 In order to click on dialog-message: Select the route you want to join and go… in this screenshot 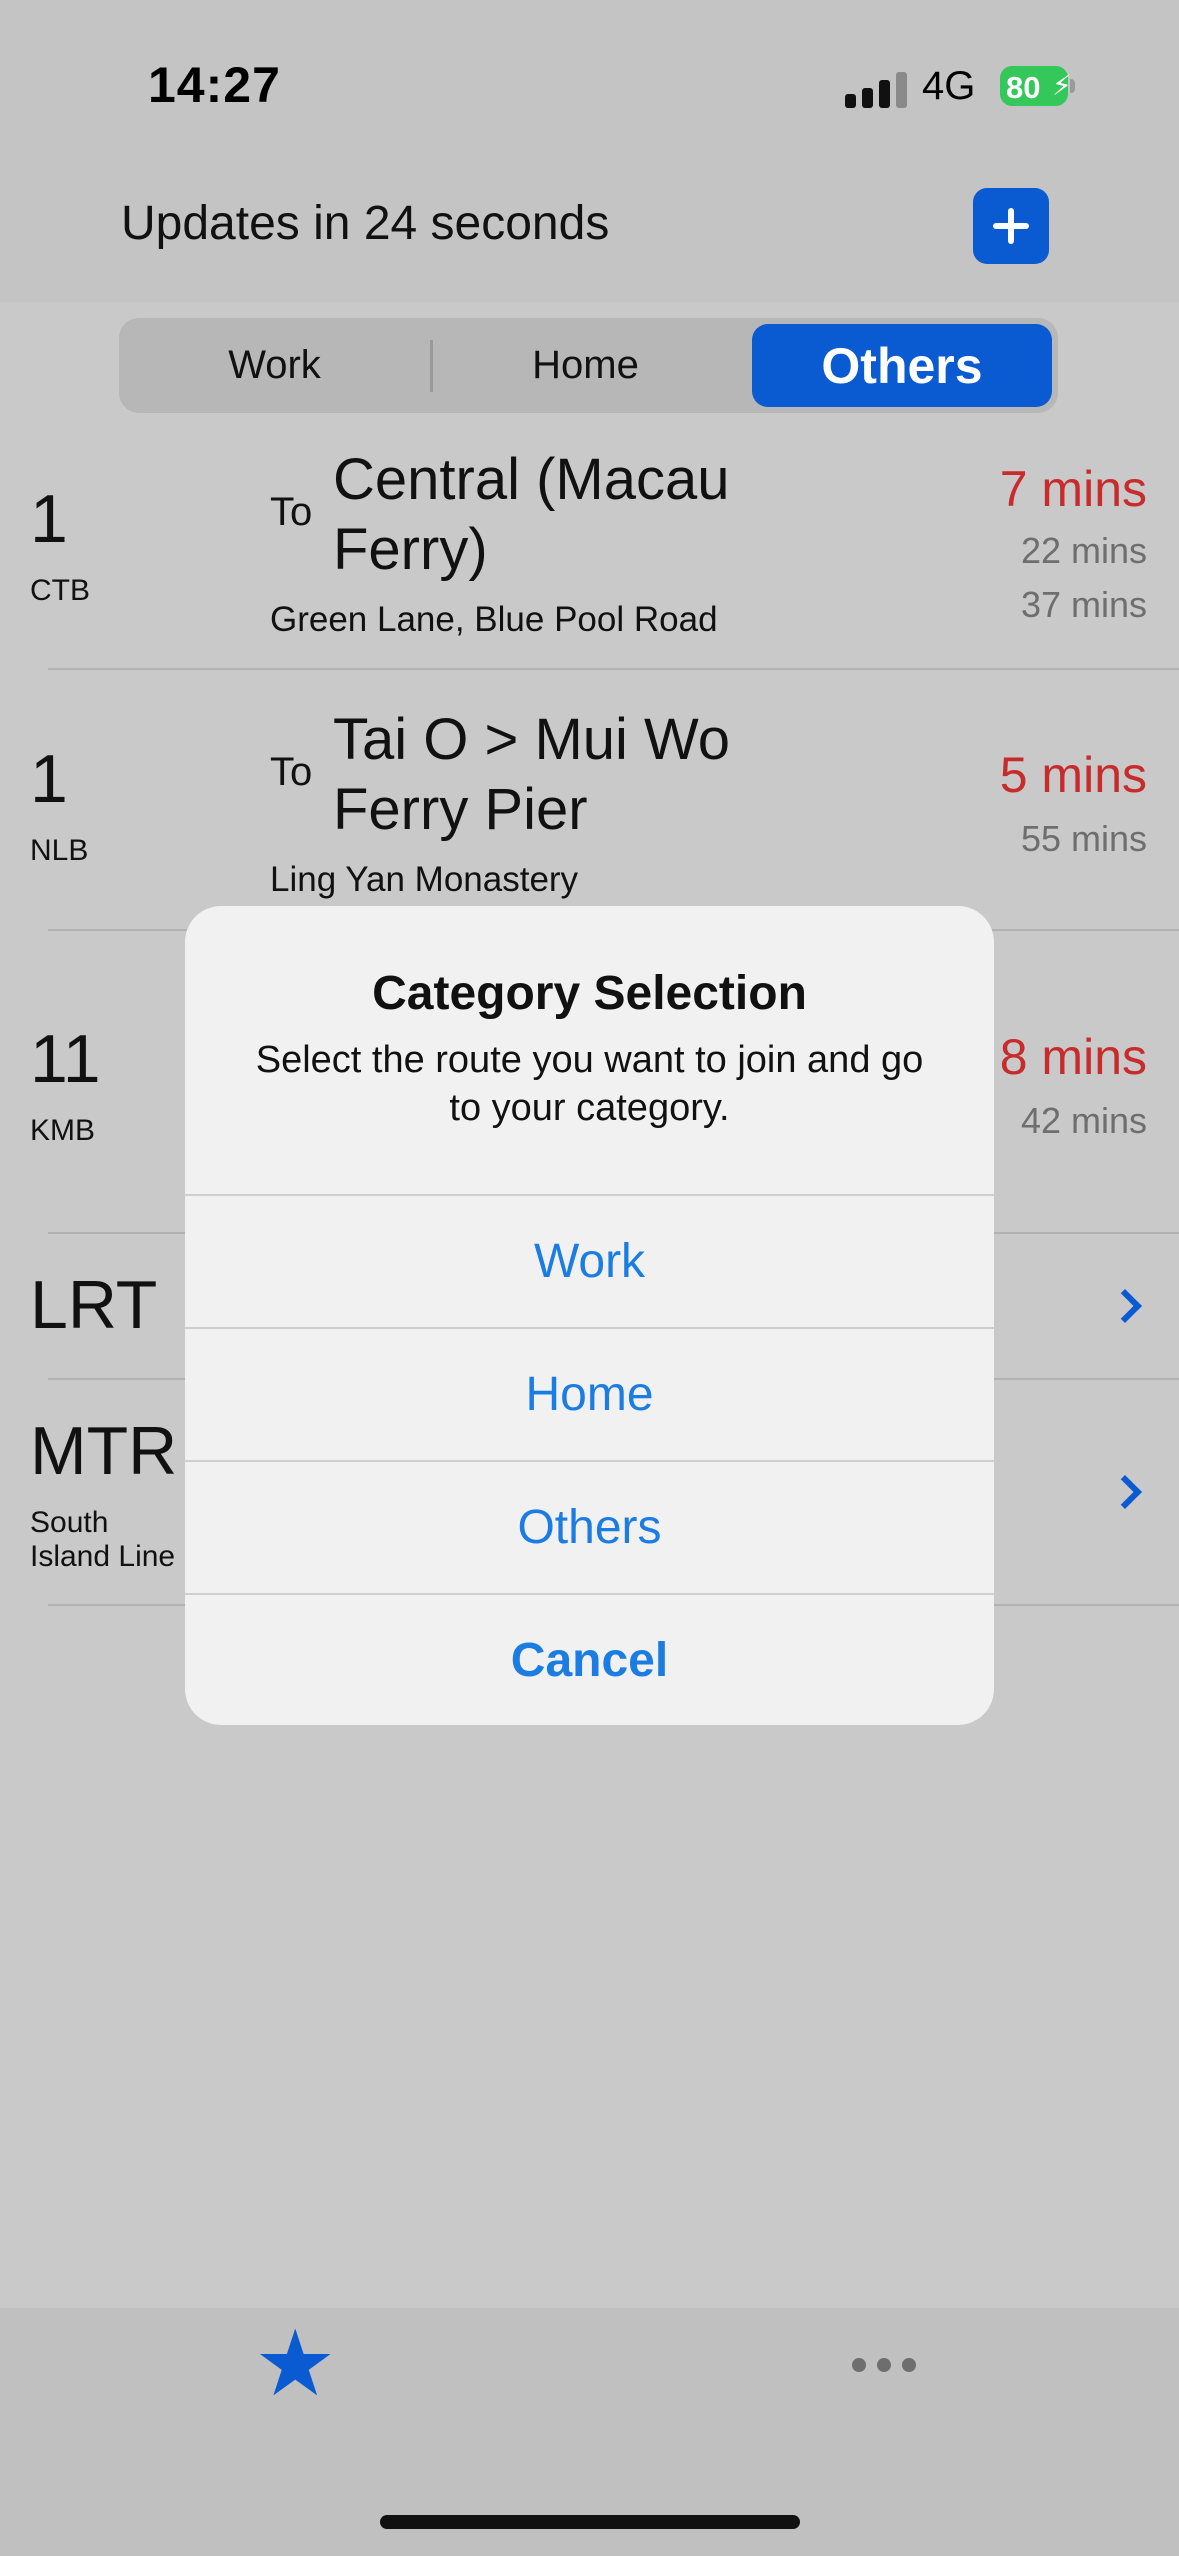, I will do `click(589, 1084)`.